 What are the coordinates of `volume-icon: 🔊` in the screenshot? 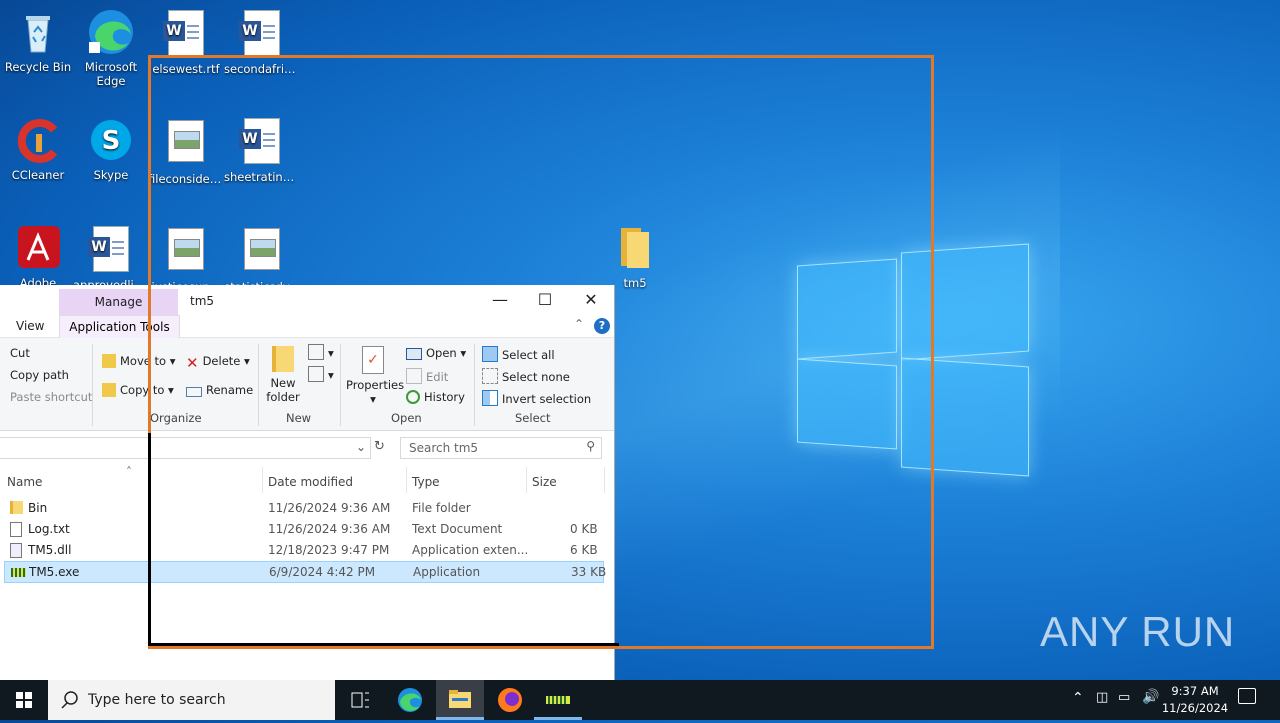 It's located at (1150, 697).